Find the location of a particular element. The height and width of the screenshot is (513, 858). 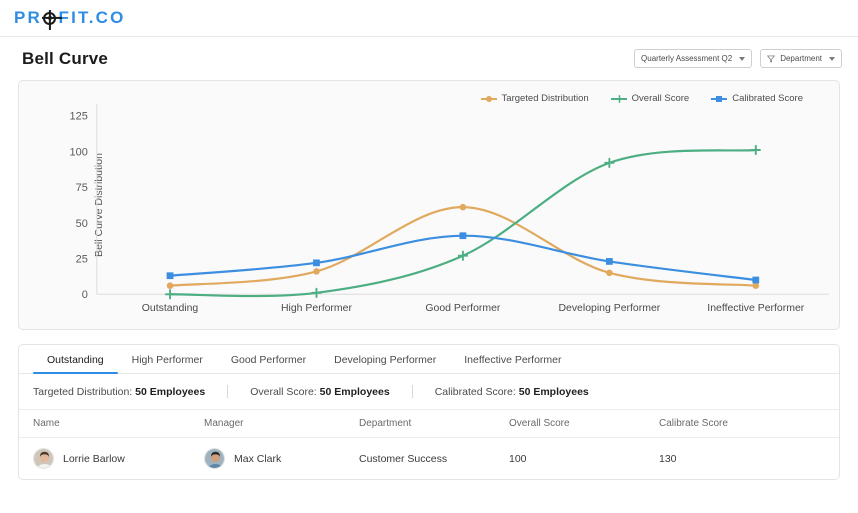

column-header-department: Department is located at coordinates (434, 424).